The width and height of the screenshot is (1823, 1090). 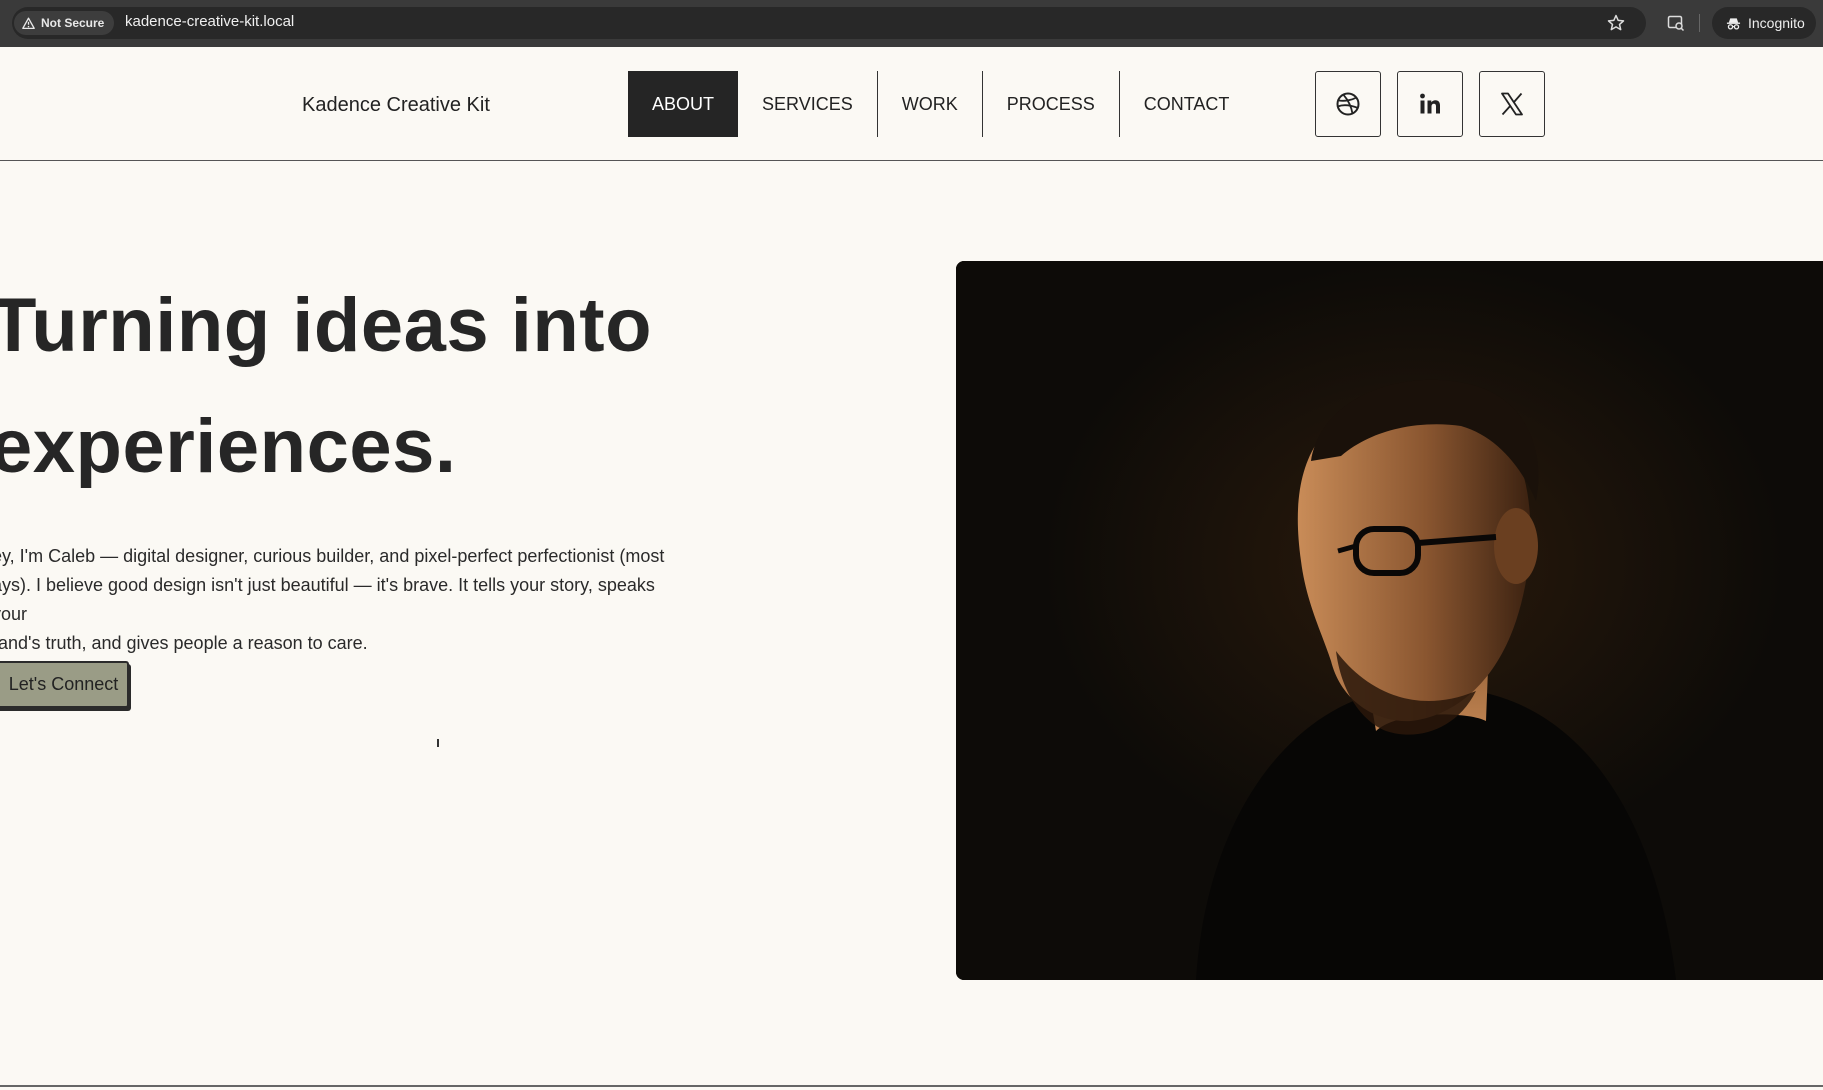 What do you see at coordinates (1776, 23) in the screenshot?
I see `incognito-label: Incognito` at bounding box center [1776, 23].